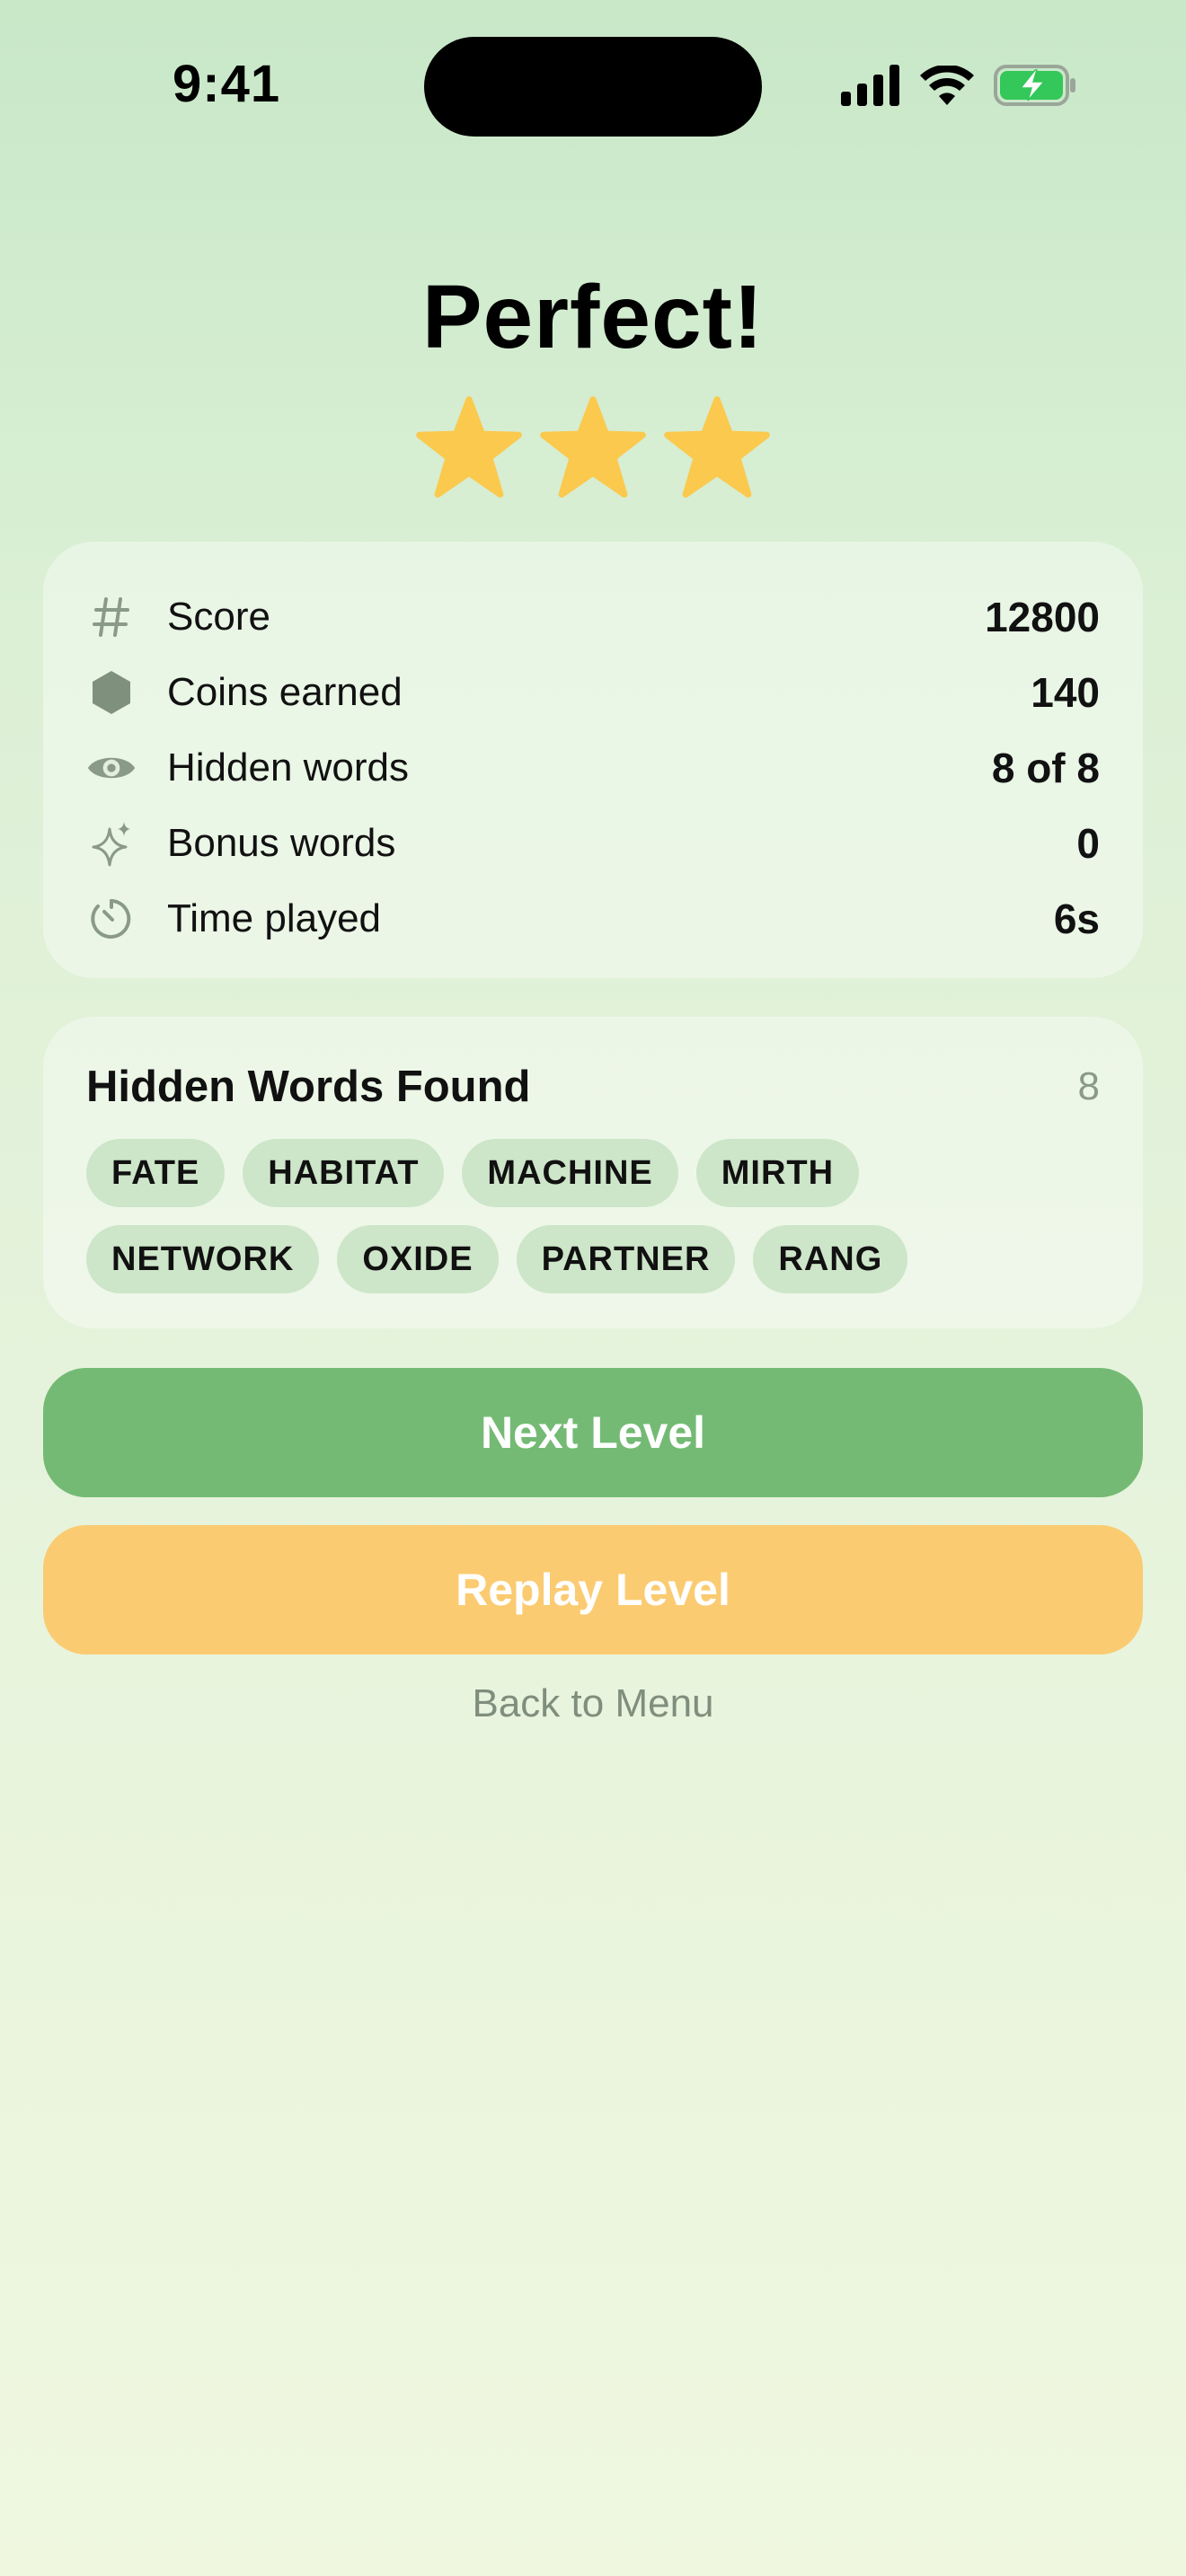 The height and width of the screenshot is (2576, 1186). I want to click on word-chip: OXIDE, so click(418, 1259).